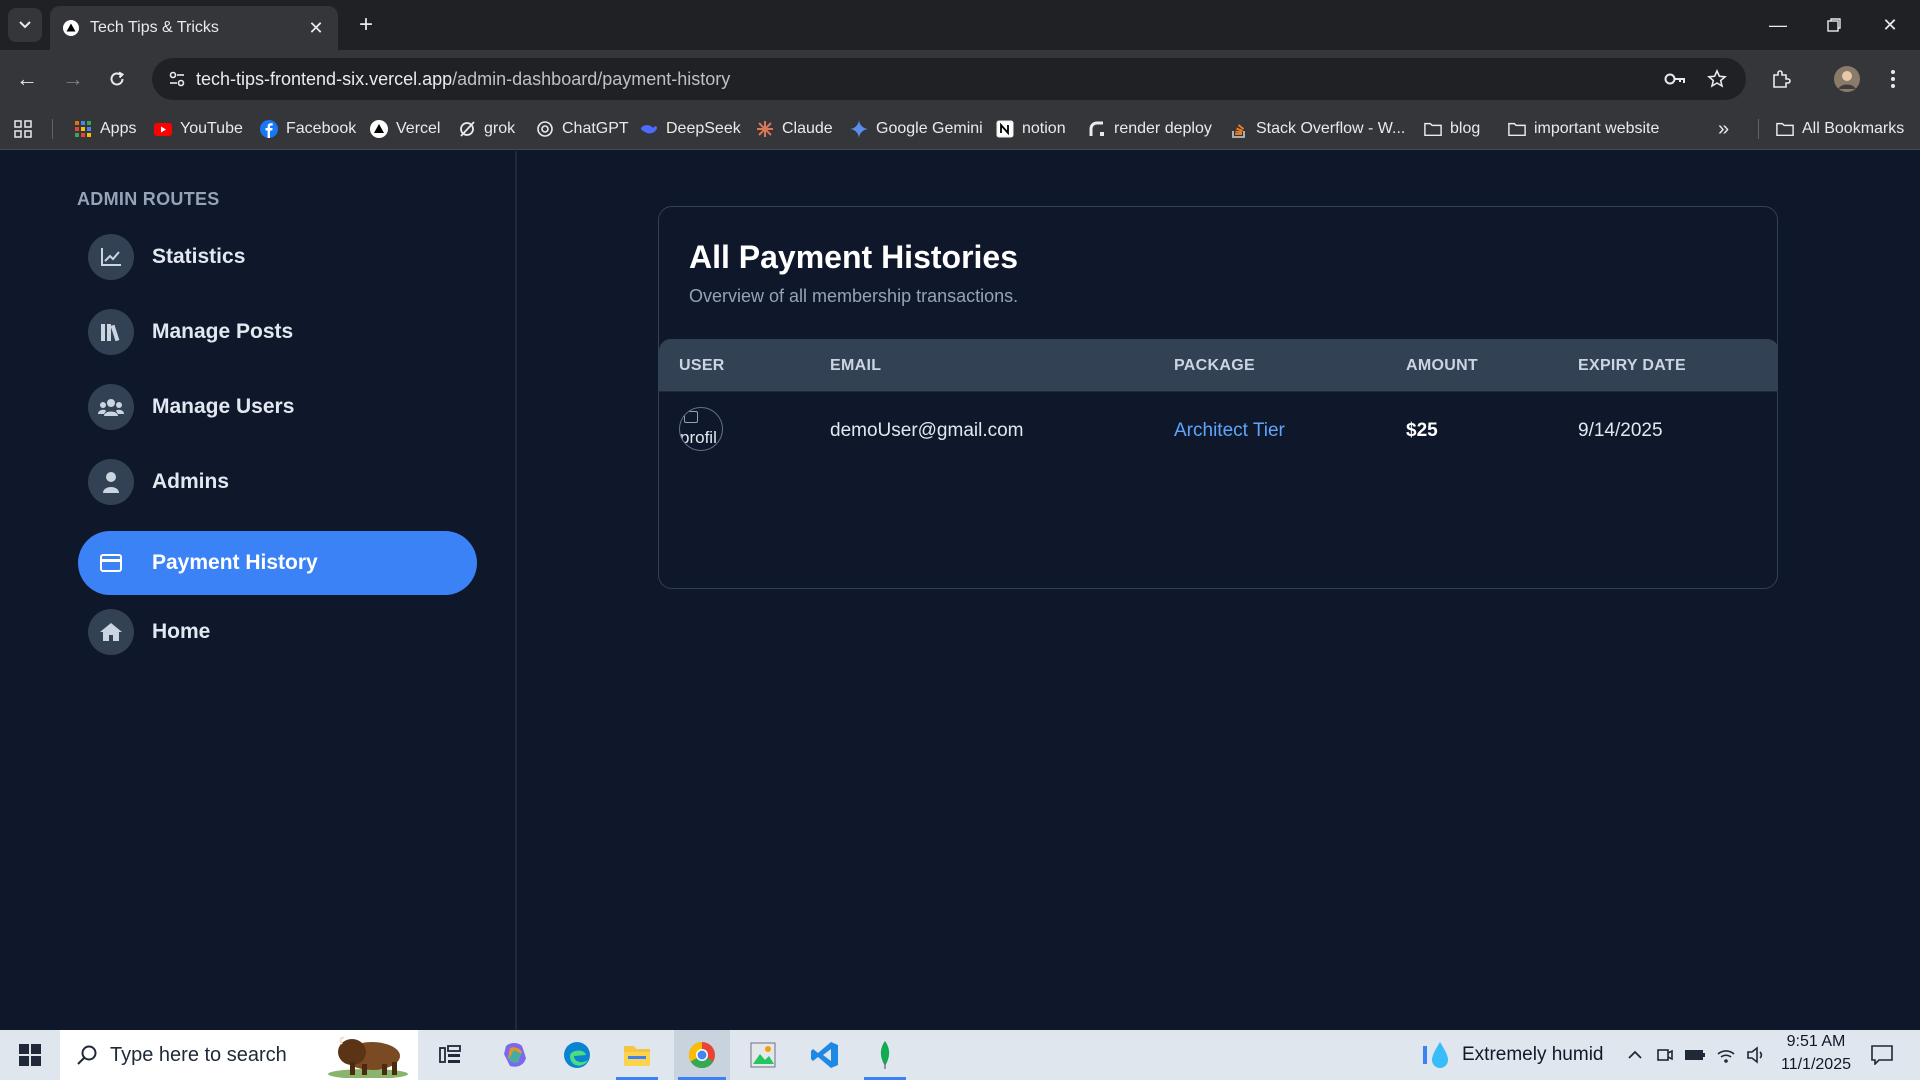  I want to click on sidebar-item-manage-posts: Manage Posts, so click(277, 332).